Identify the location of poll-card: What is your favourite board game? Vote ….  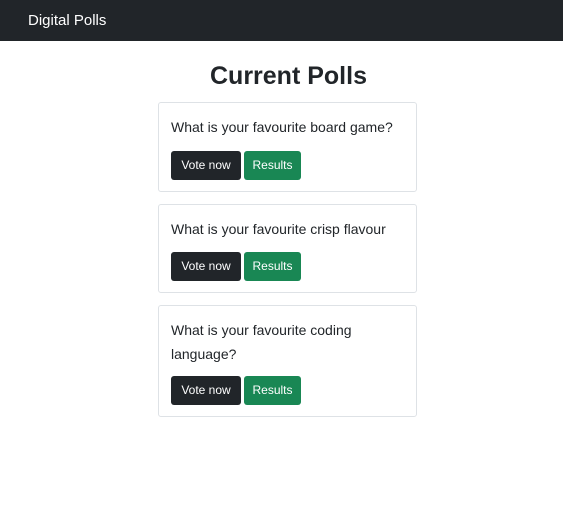
(287, 147).